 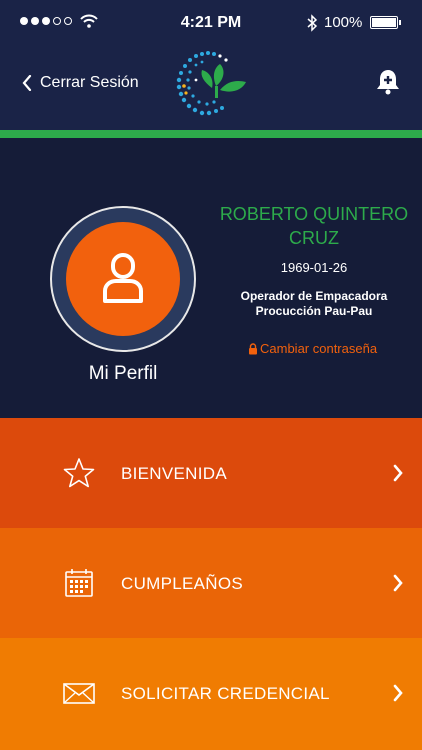 What do you see at coordinates (79, 693) in the screenshot?
I see `envelope-icon` at bounding box center [79, 693].